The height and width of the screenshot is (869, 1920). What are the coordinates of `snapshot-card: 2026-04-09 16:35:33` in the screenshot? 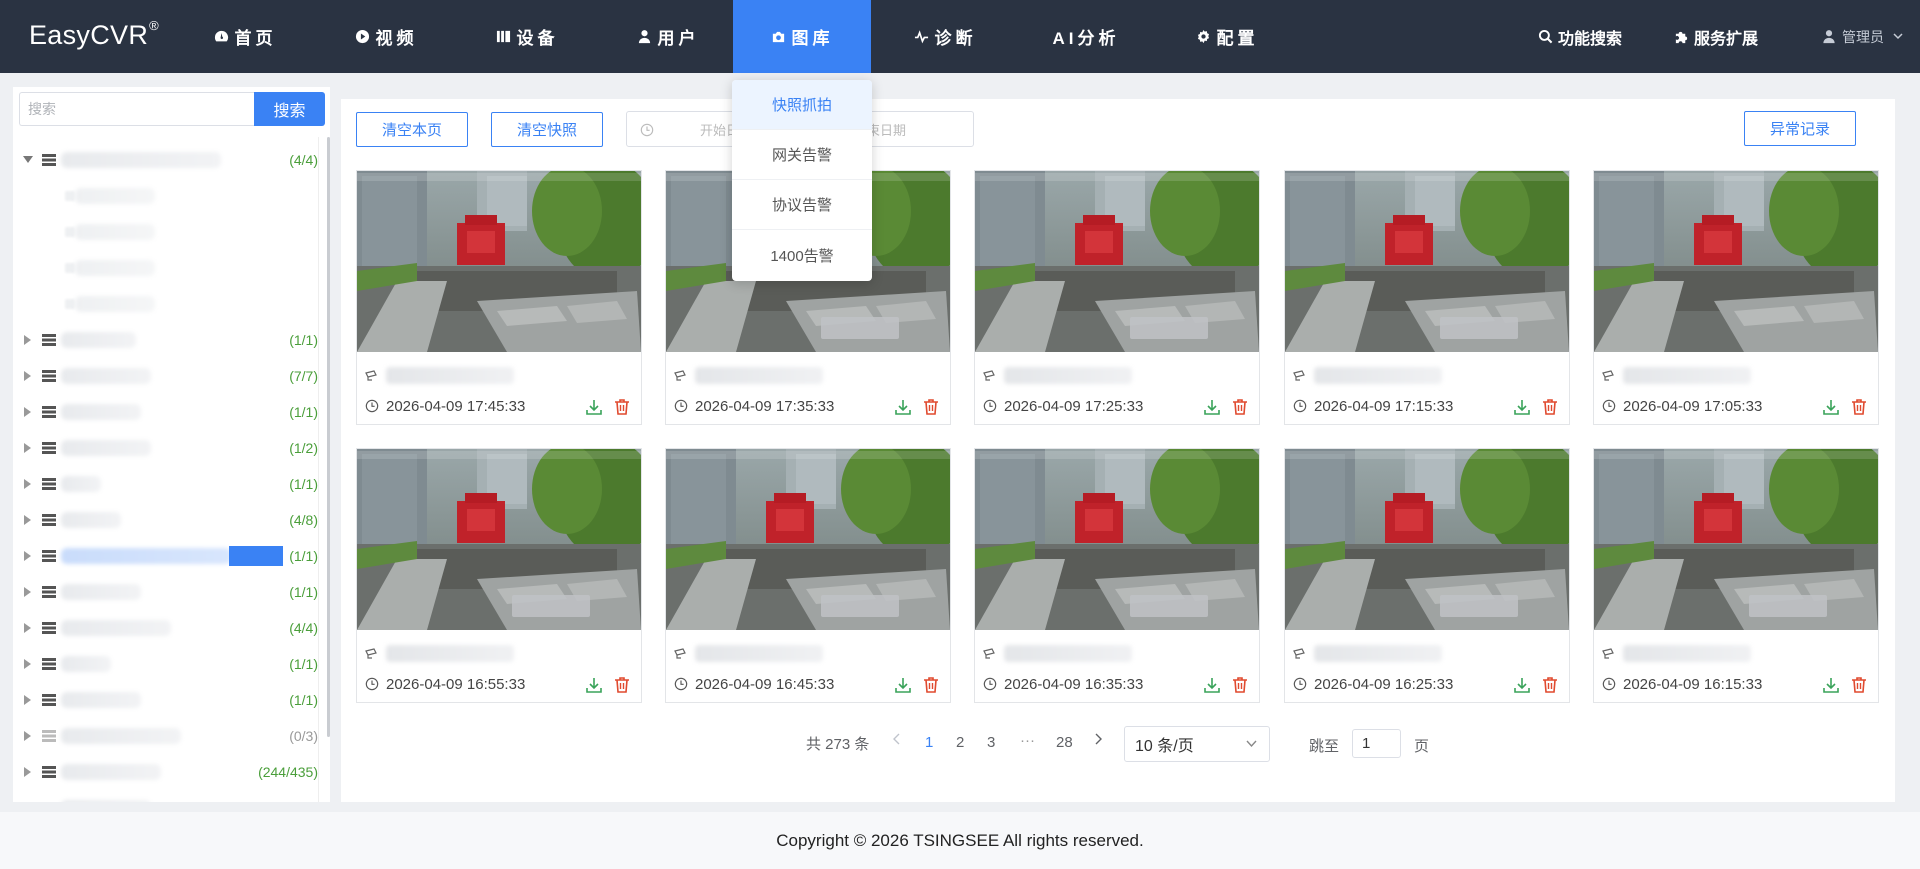 It's located at (1117, 575).